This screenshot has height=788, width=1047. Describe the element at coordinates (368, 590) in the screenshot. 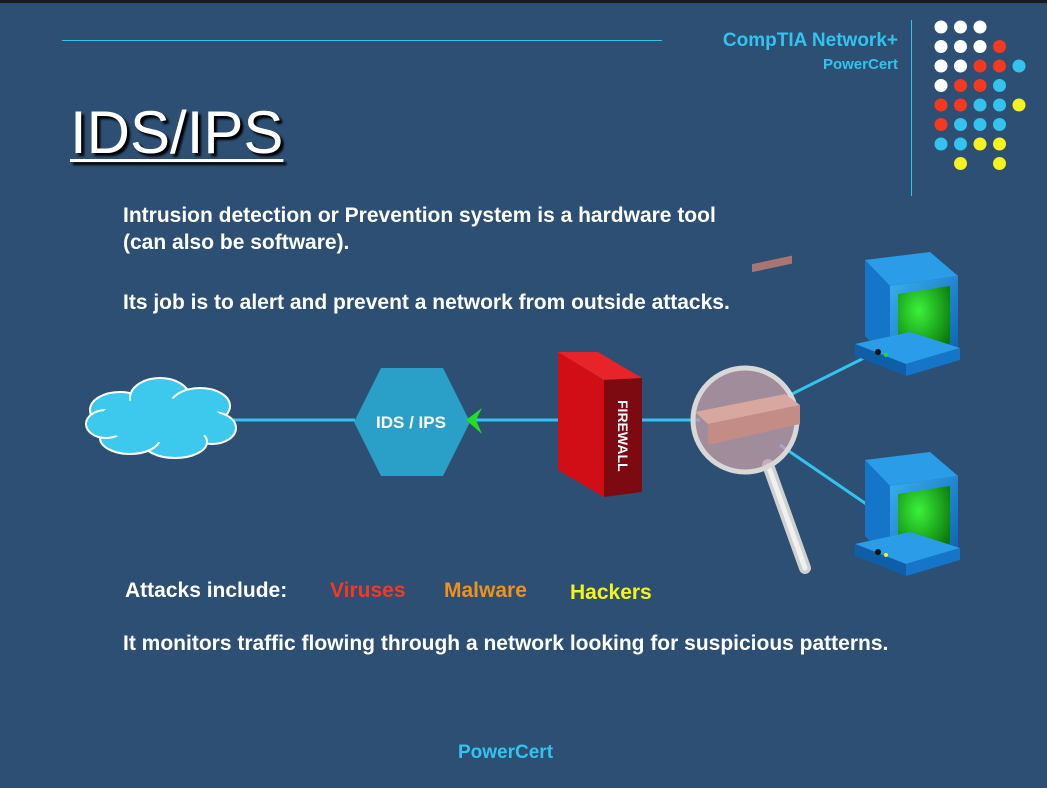

I see `attack-viruses: Viruses` at that location.